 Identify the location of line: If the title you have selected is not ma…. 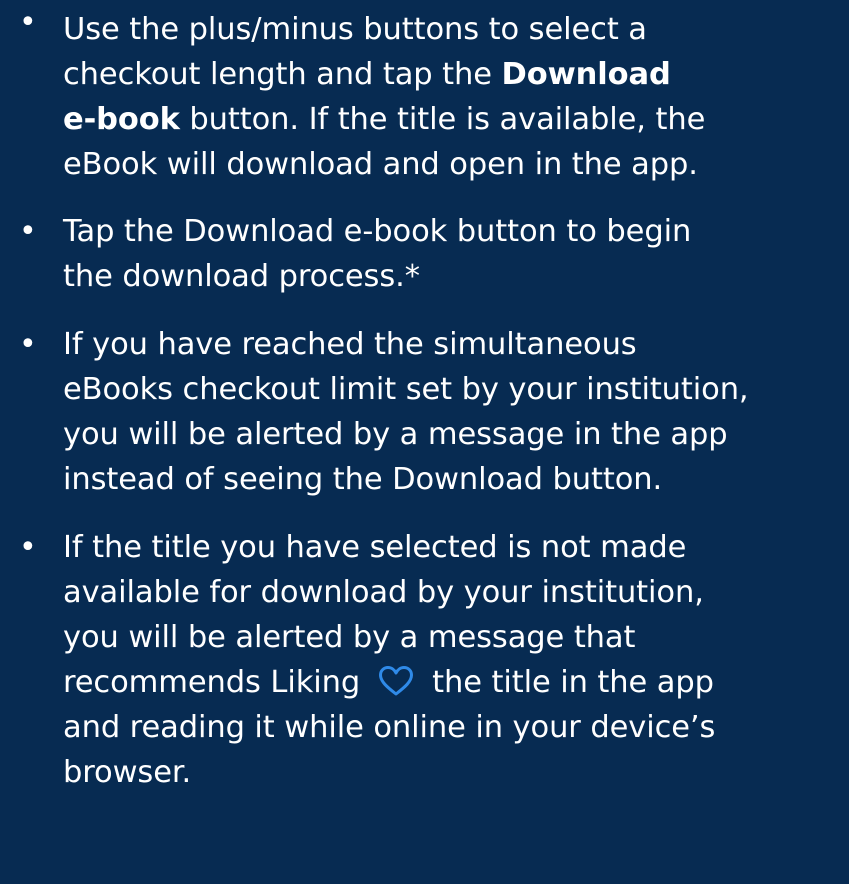
(375, 547).